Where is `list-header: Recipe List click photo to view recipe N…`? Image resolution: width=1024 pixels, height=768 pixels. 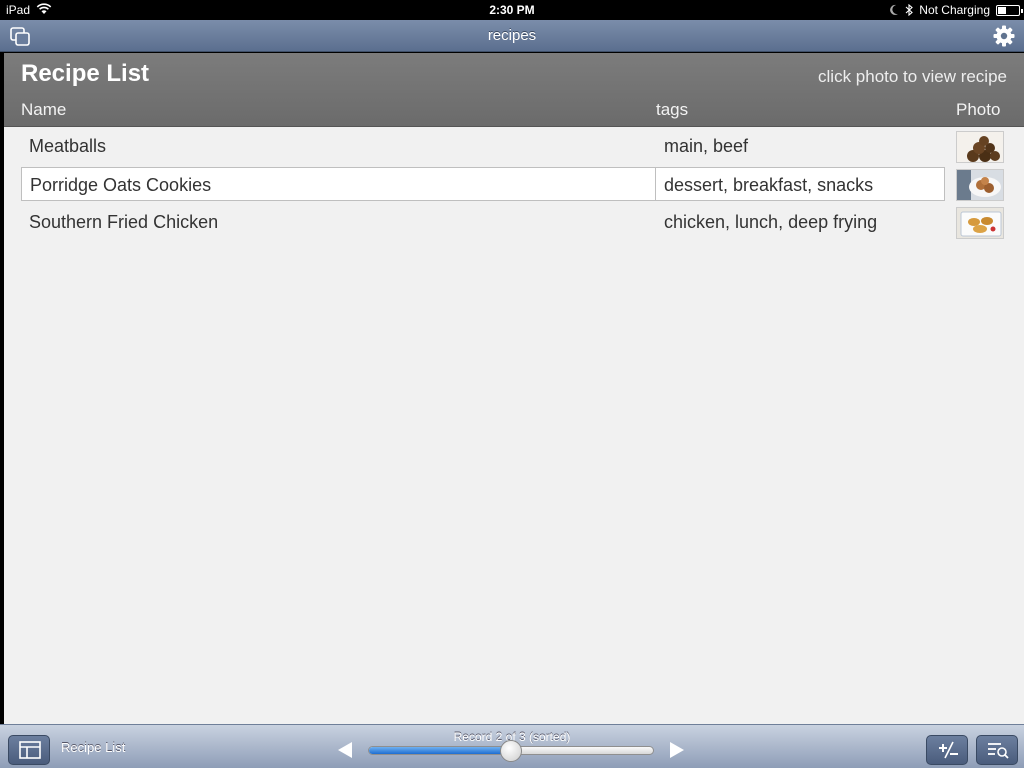
list-header: Recipe List click photo to view recipe N… is located at coordinates (514, 90).